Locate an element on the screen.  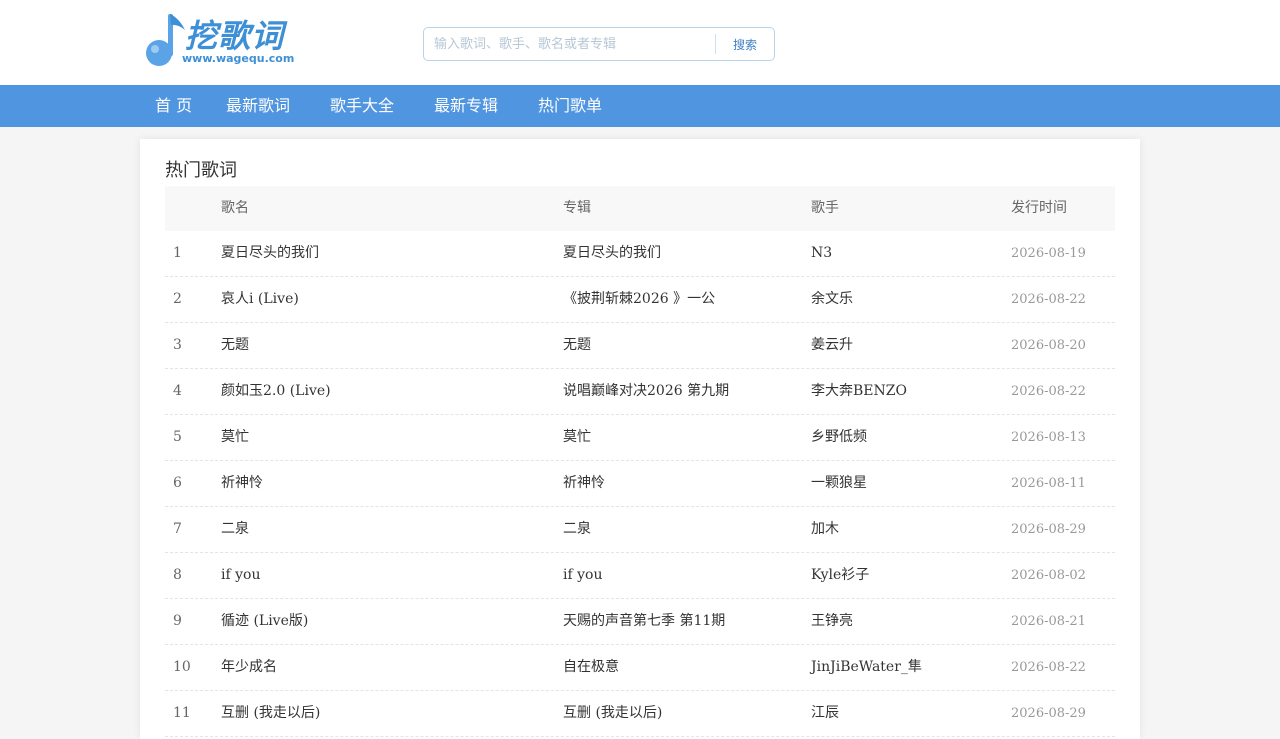
table-row: 7 二泉 二泉 加木 2026-08-29 is located at coordinates (640, 530).